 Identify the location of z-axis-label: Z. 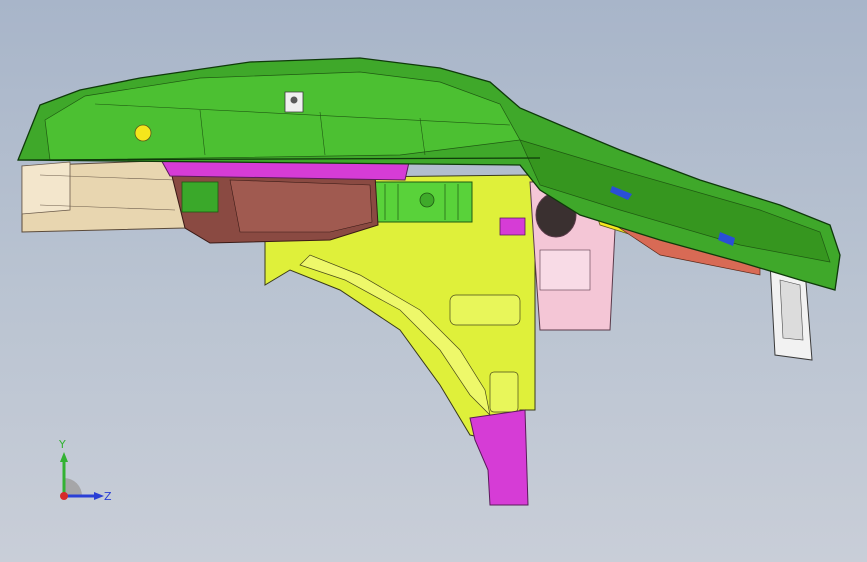
(108, 496).